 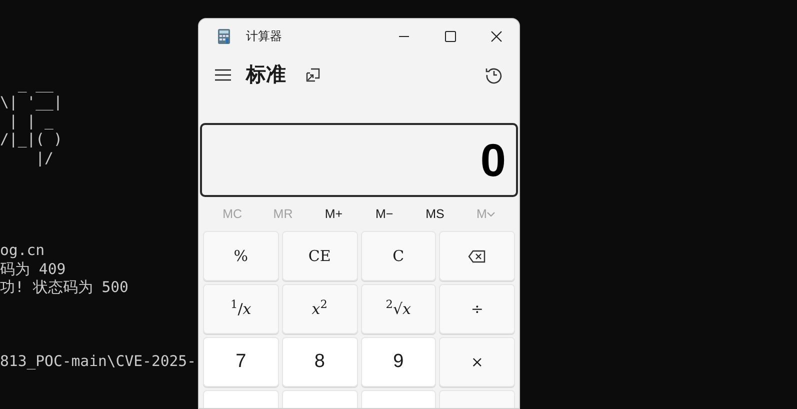 I want to click on keep-on-top-icon, so click(x=313, y=75).